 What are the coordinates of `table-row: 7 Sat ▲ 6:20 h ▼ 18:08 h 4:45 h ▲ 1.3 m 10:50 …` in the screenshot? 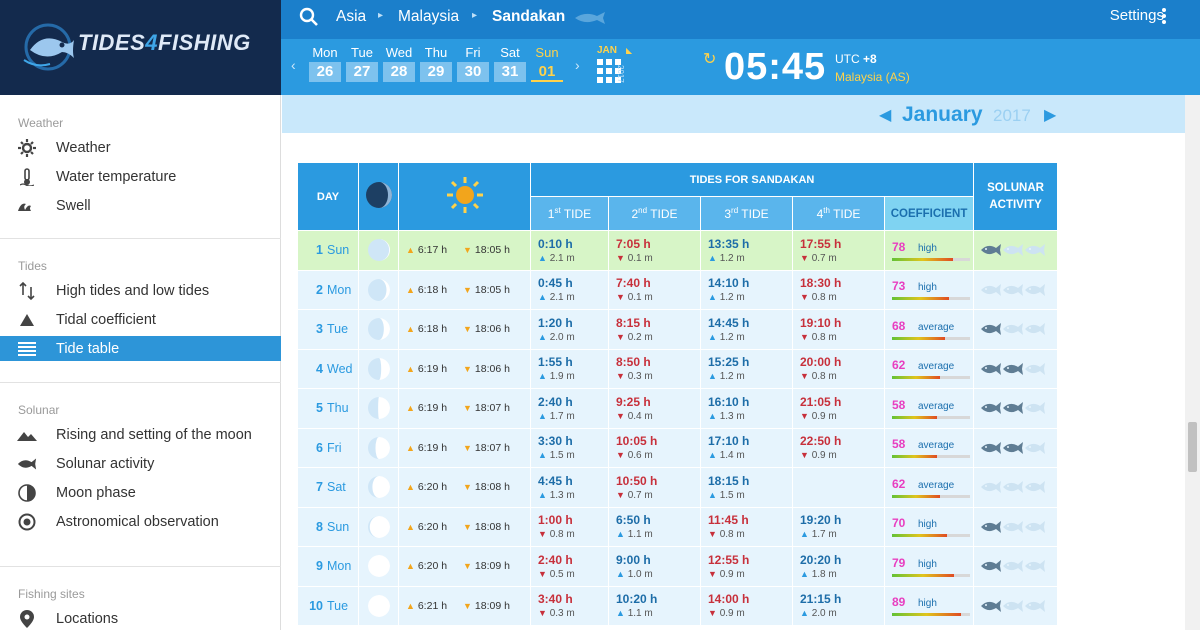 It's located at (678, 487).